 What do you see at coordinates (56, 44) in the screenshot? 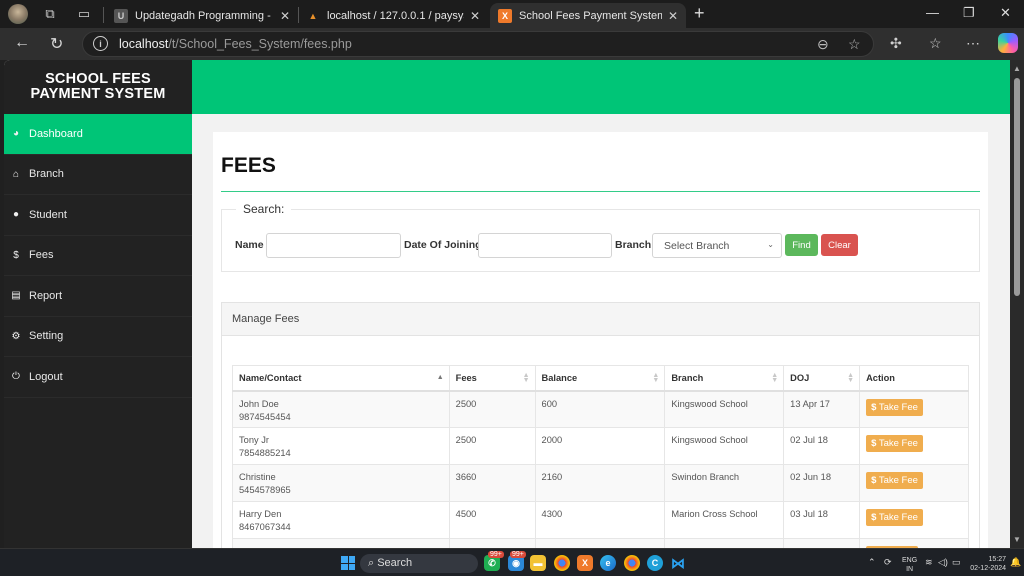
I see `reload-icon: ↻` at bounding box center [56, 44].